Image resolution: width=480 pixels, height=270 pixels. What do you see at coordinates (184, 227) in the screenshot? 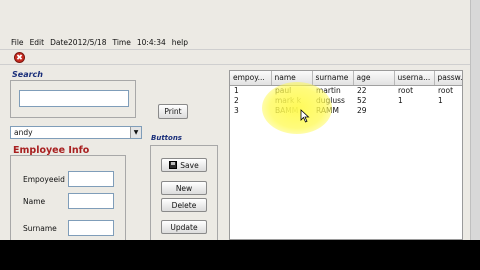
I see `update-button: Update` at bounding box center [184, 227].